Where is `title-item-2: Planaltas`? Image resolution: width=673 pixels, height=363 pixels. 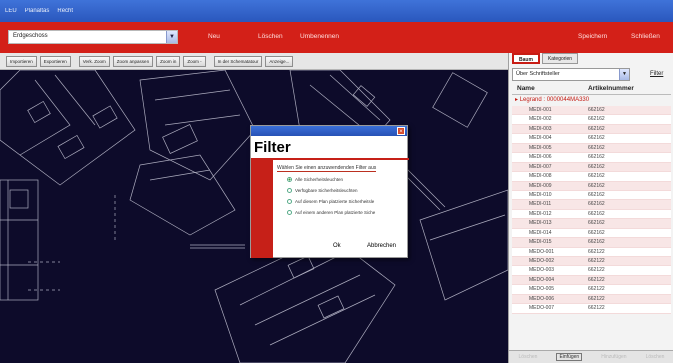 title-item-2: Planaltas is located at coordinates (37, 11).